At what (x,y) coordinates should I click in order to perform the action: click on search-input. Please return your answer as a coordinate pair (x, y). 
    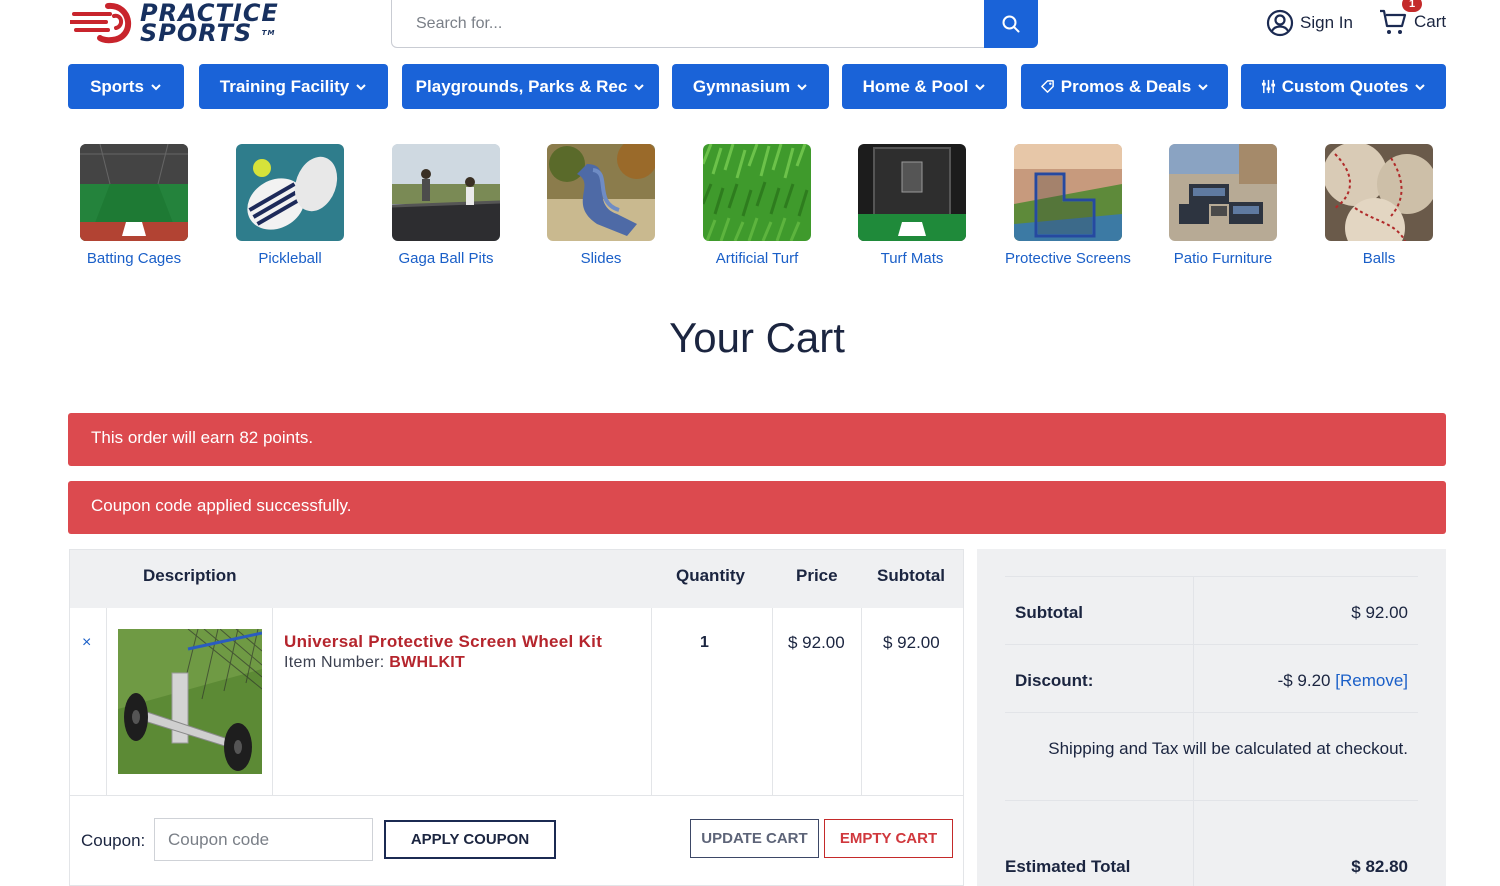
    Looking at the image, I should click on (688, 23).